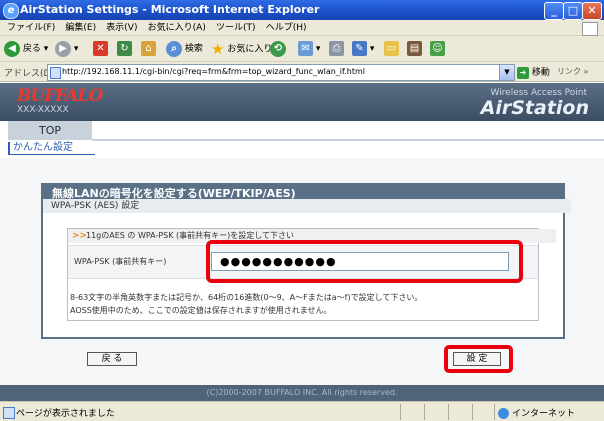  What do you see at coordinates (359, 48) in the screenshot?
I see `edit-icon: ✎` at bounding box center [359, 48].